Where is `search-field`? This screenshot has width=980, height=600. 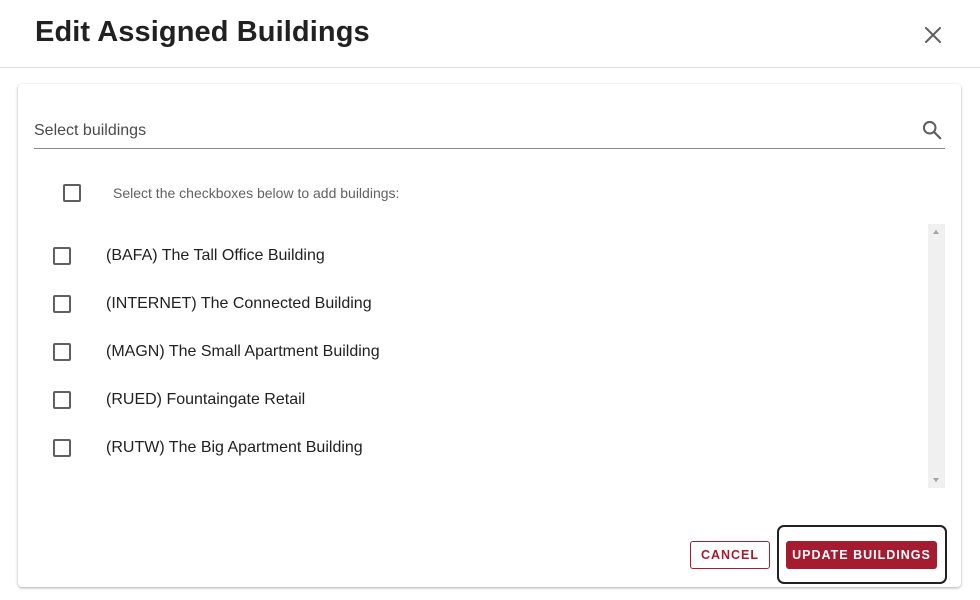
search-field is located at coordinates (489, 130).